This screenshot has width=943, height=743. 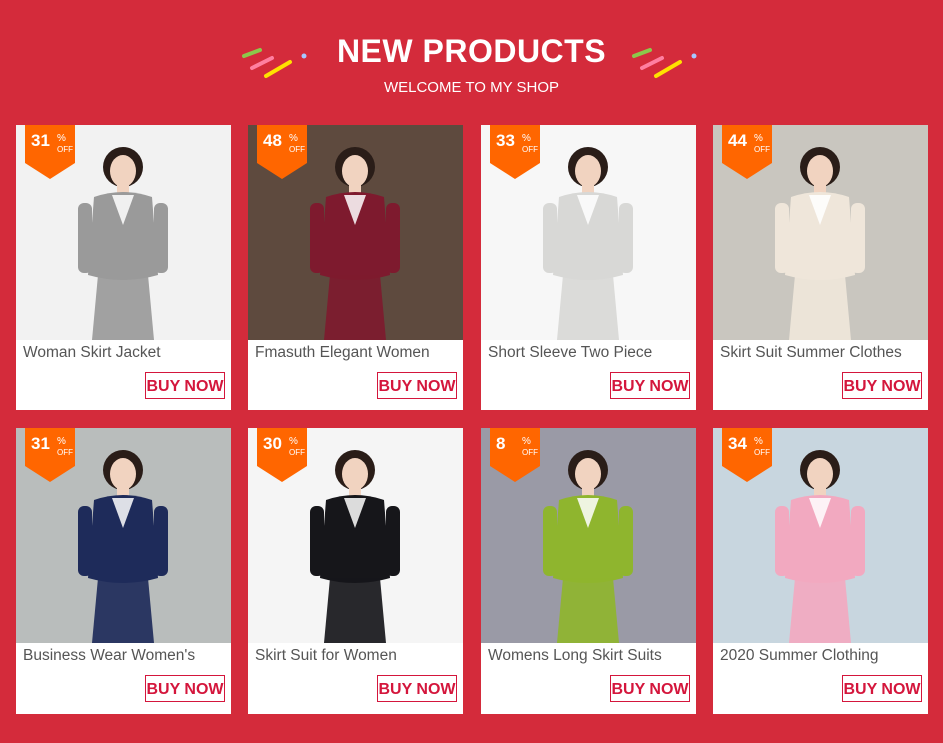 What do you see at coordinates (501, 443) in the screenshot?
I see `discount-value: 8` at bounding box center [501, 443].